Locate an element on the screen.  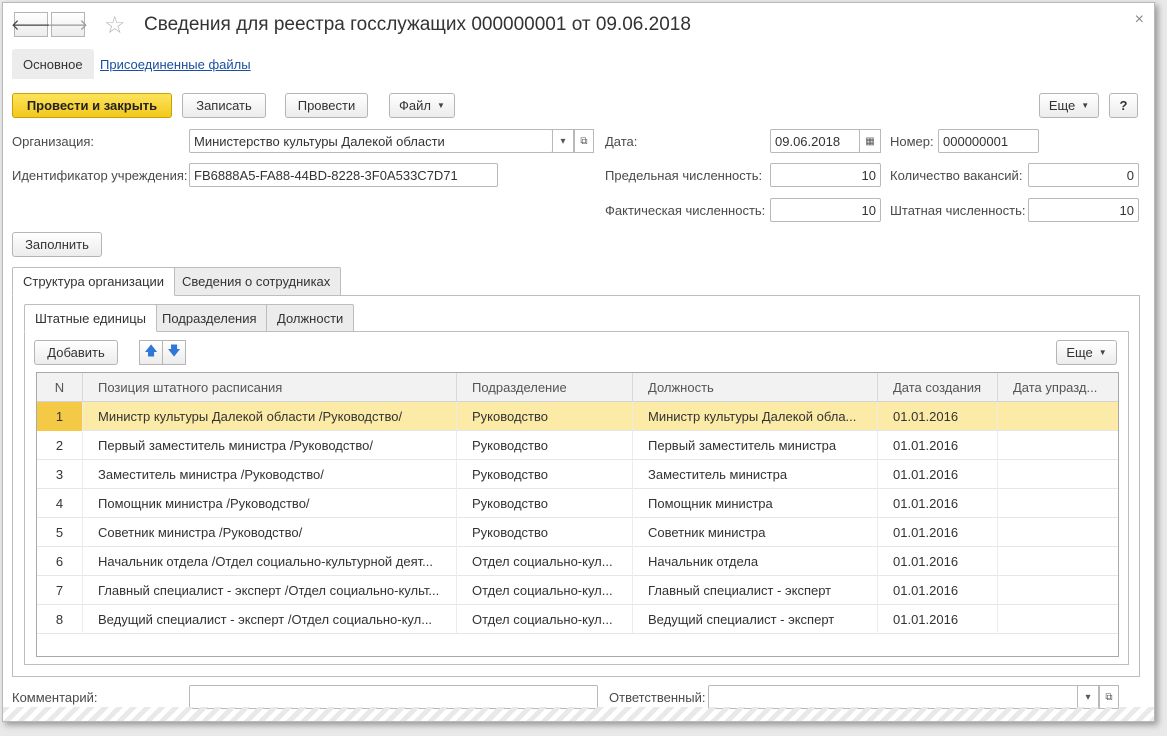
tab-structure: Структура организации is located at coordinates (94, 281).